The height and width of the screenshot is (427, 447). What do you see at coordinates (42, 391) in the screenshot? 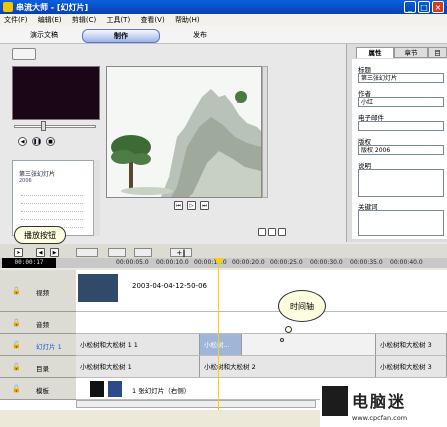
I see `track-label: 模板` at bounding box center [42, 391].